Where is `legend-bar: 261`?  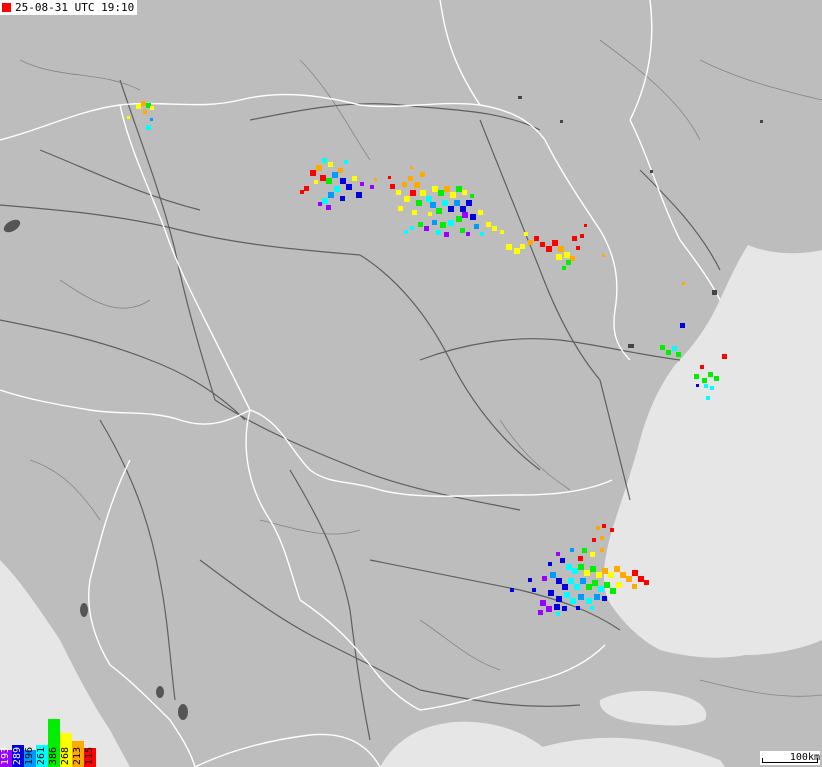 legend-bar: 261 is located at coordinates (42, 756).